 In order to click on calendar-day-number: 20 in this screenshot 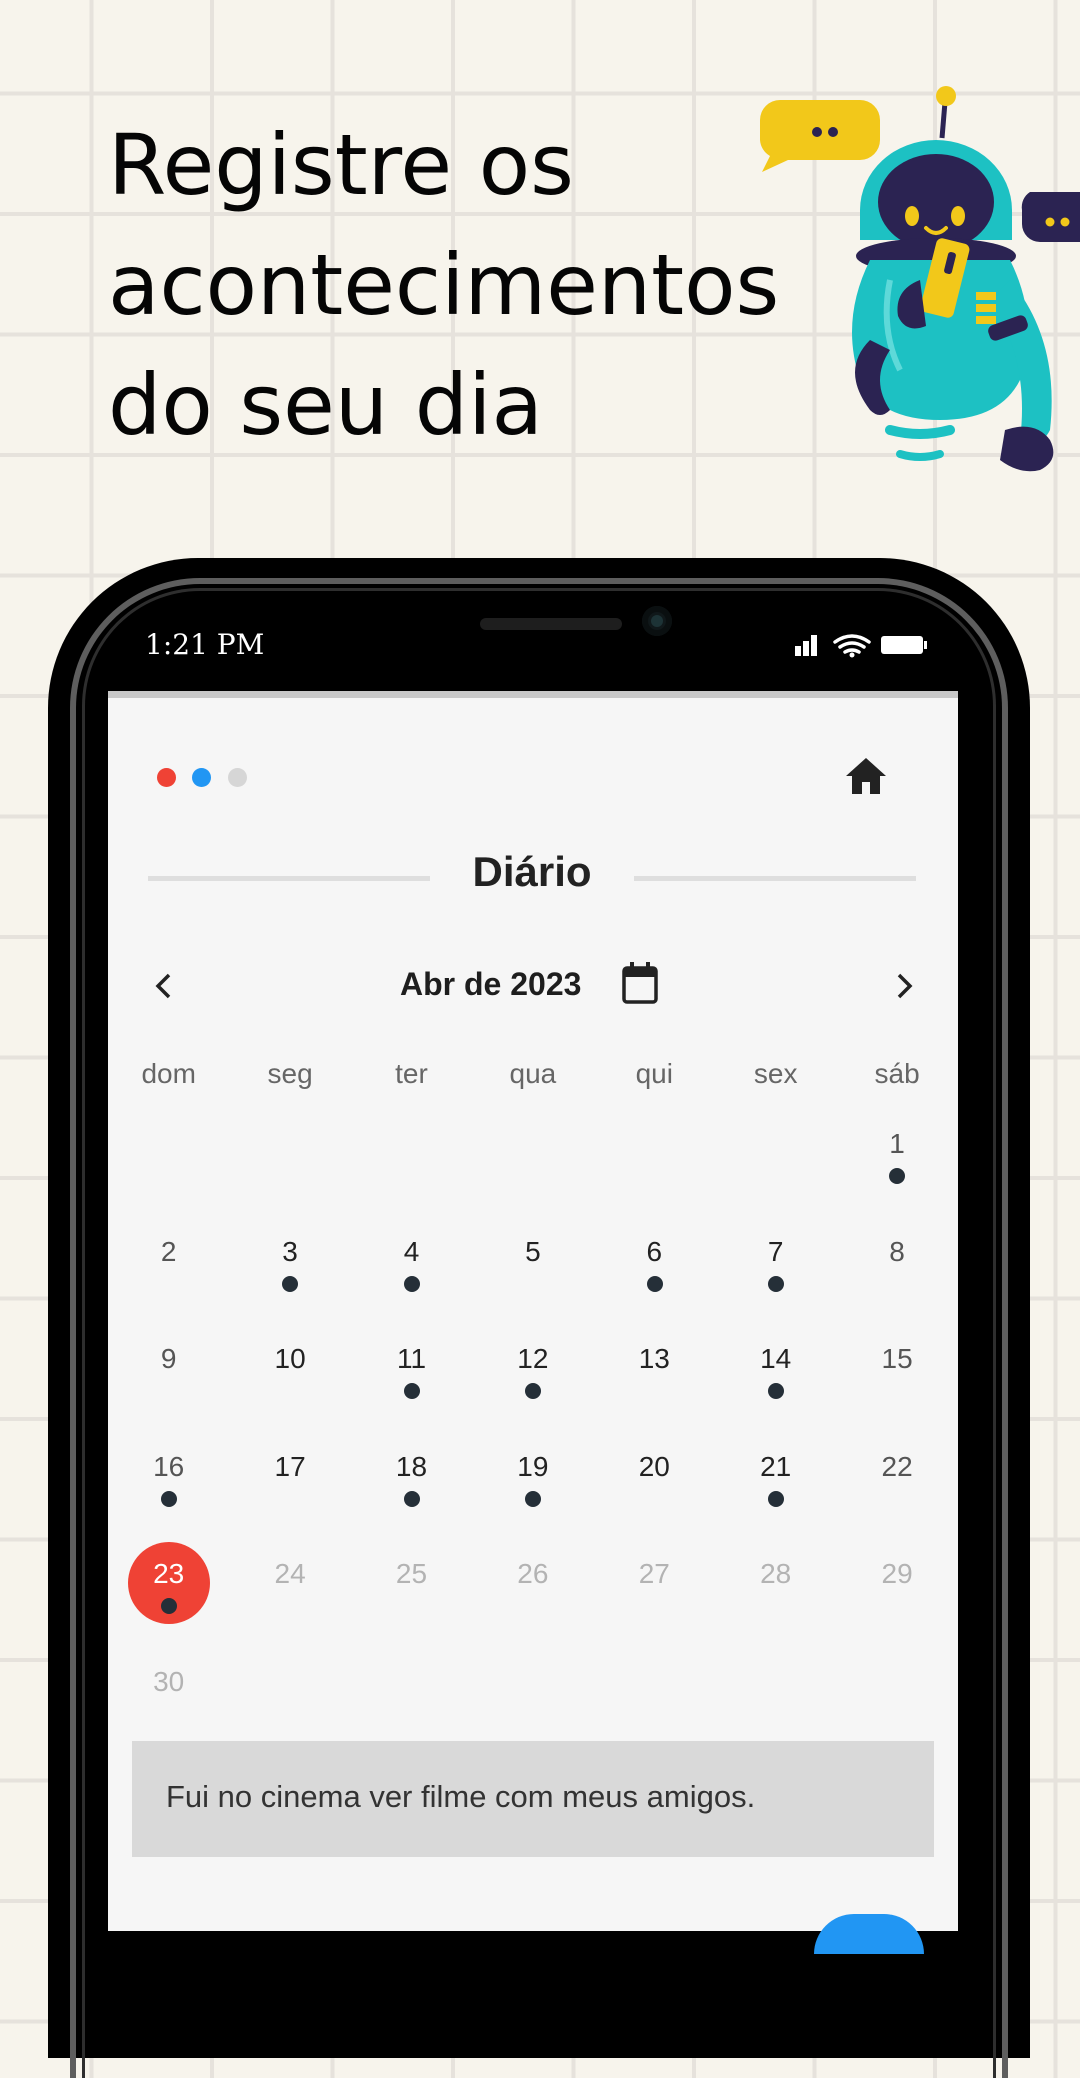, I will do `click(654, 1466)`.